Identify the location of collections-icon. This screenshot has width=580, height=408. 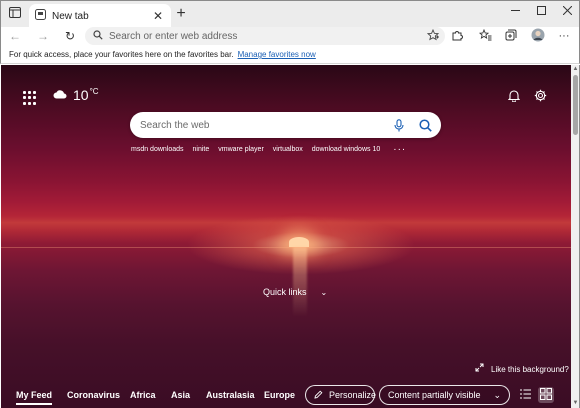
(511, 36).